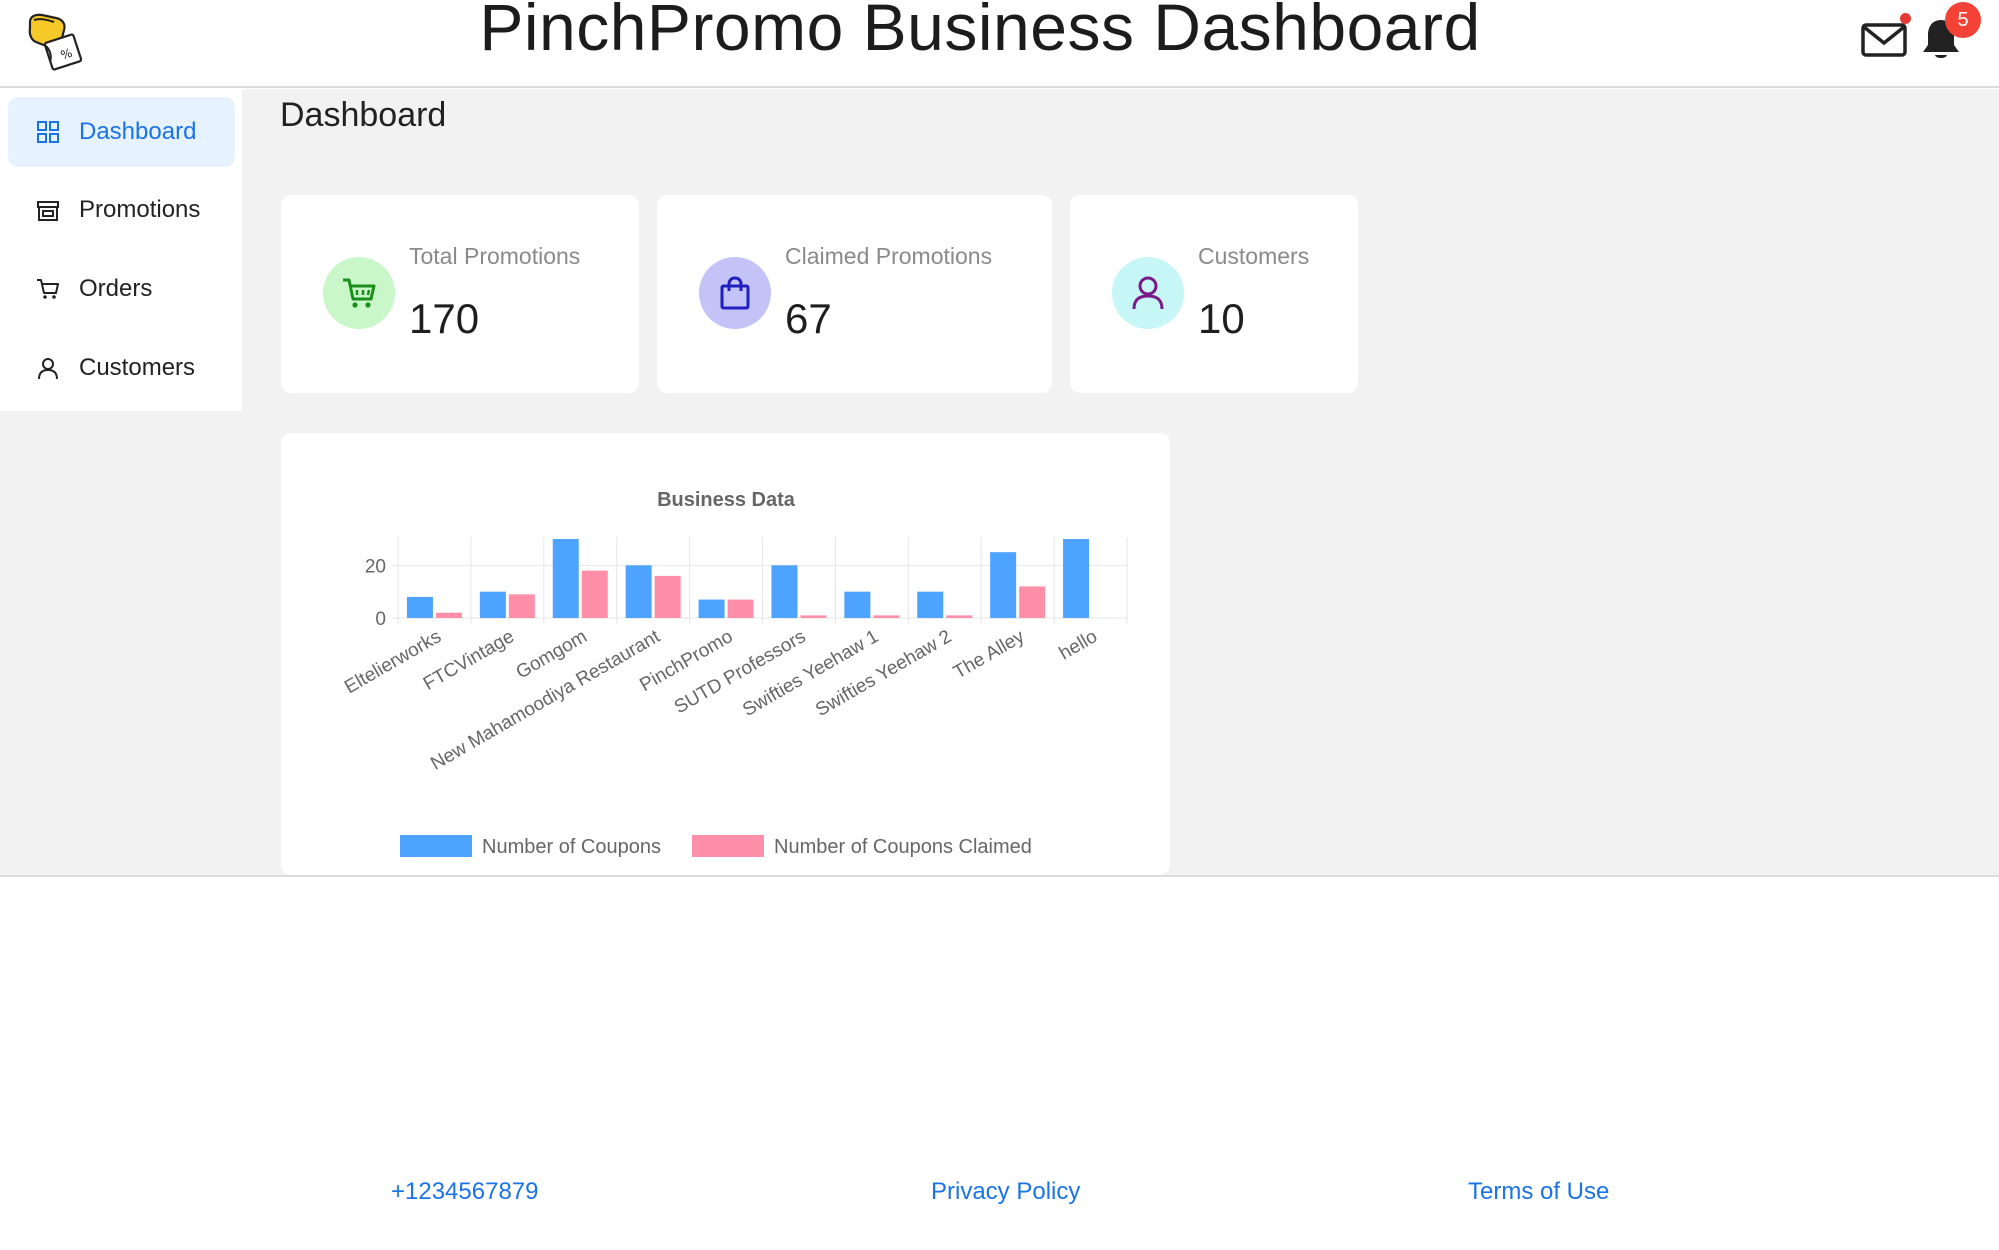 Image resolution: width=1999 pixels, height=1250 pixels. Describe the element at coordinates (48, 211) in the screenshot. I see `store-icon` at that location.